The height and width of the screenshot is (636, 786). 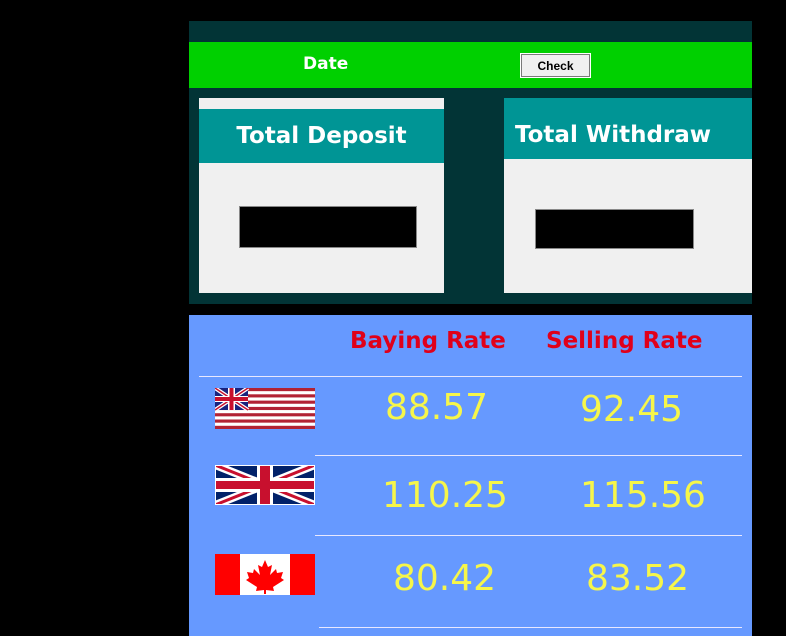 What do you see at coordinates (265, 574) in the screenshot?
I see `canada-flag-icon` at bounding box center [265, 574].